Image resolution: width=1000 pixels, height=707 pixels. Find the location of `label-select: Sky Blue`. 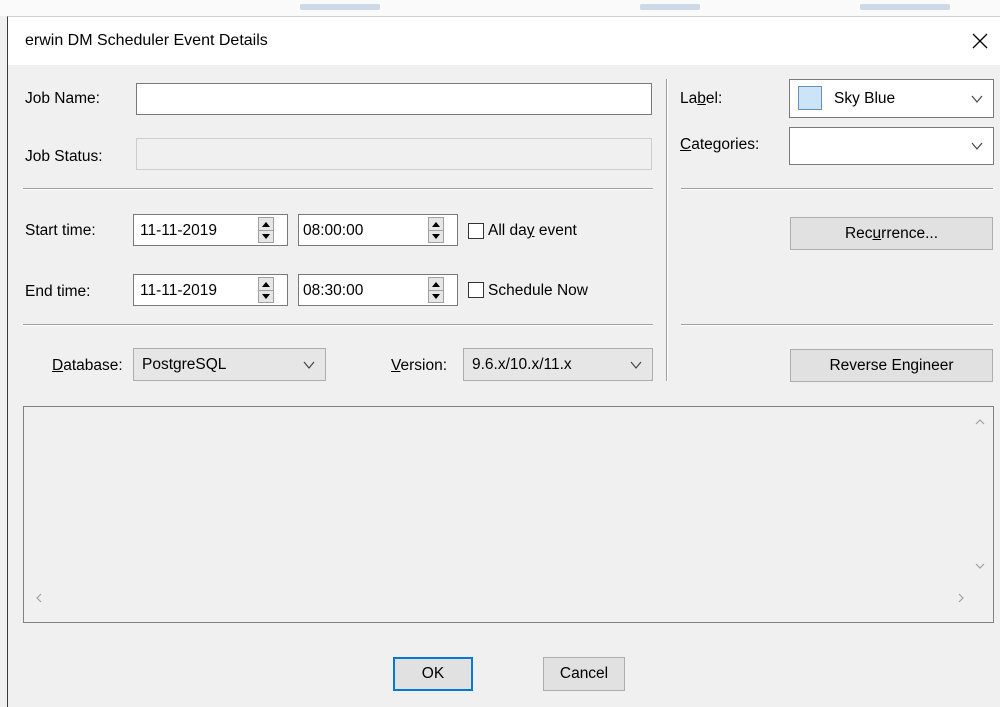

label-select: Sky Blue is located at coordinates (891, 98).